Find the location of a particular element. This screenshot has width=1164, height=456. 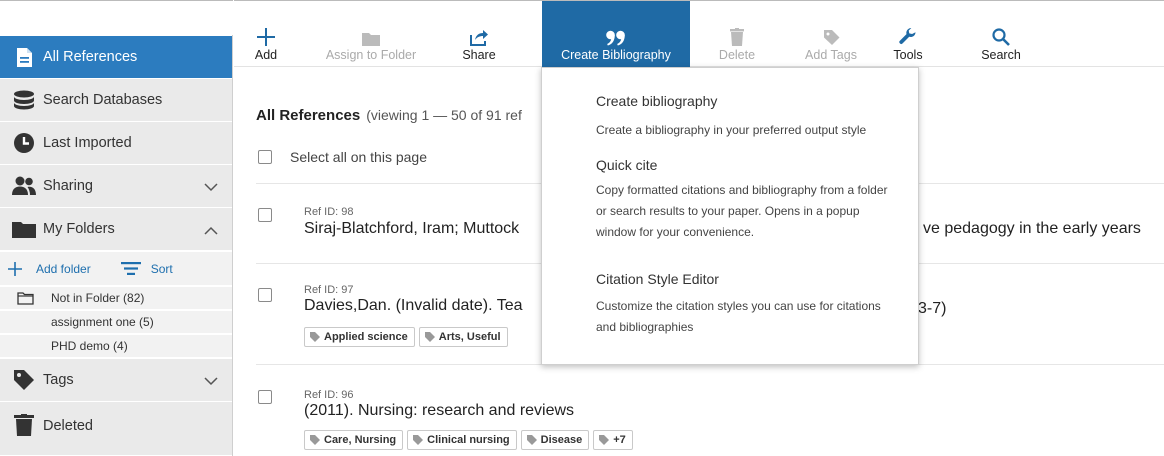

reference-title: Siraj-Blatchford, Iram; Muttock is located at coordinates (411, 229).